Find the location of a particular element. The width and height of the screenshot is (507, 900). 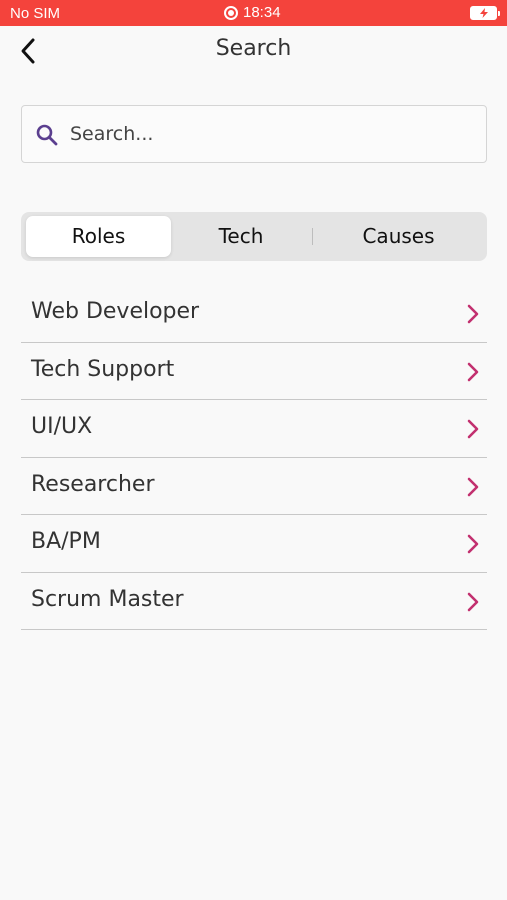

tab-causes: Causes is located at coordinates (398, 236).